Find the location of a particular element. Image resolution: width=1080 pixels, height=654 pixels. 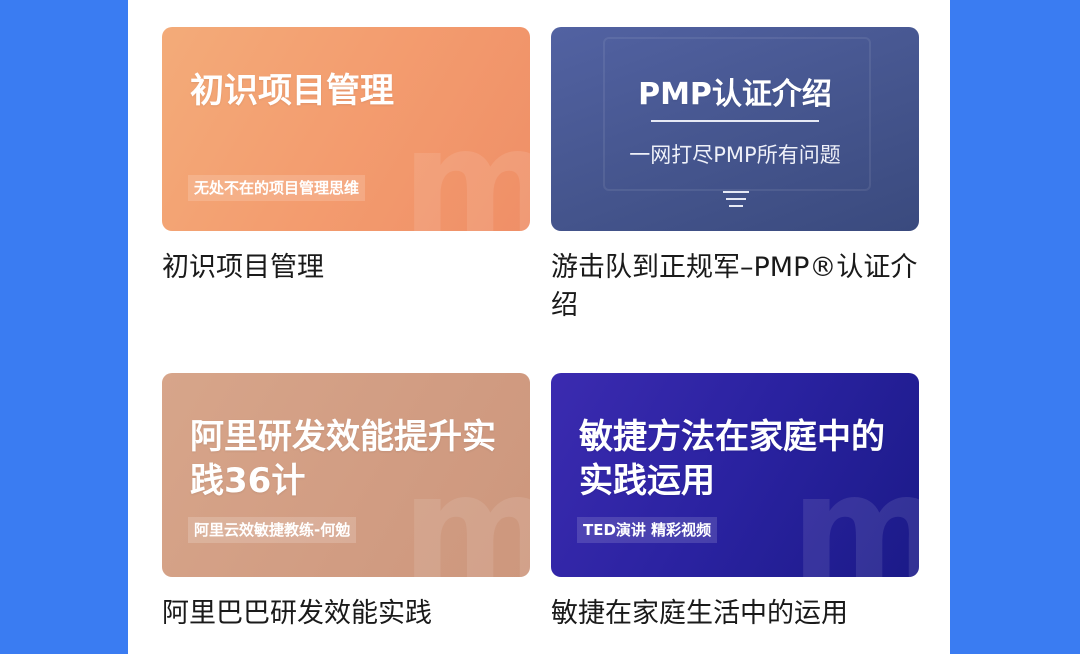

course-card-1: m 初识项目管理 无处不在的项目管理思维 初识项目管理 is located at coordinates (346, 157).